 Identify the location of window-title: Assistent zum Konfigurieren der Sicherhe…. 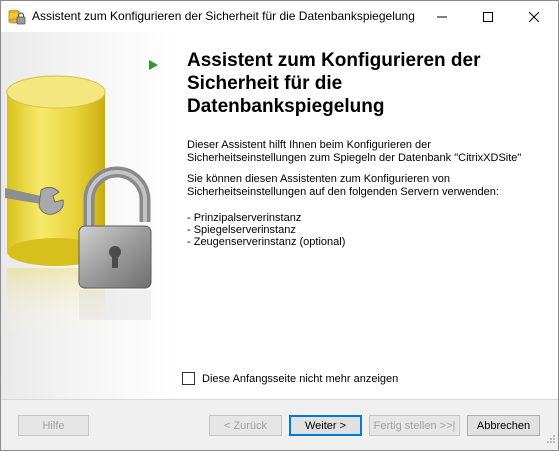
(223, 16).